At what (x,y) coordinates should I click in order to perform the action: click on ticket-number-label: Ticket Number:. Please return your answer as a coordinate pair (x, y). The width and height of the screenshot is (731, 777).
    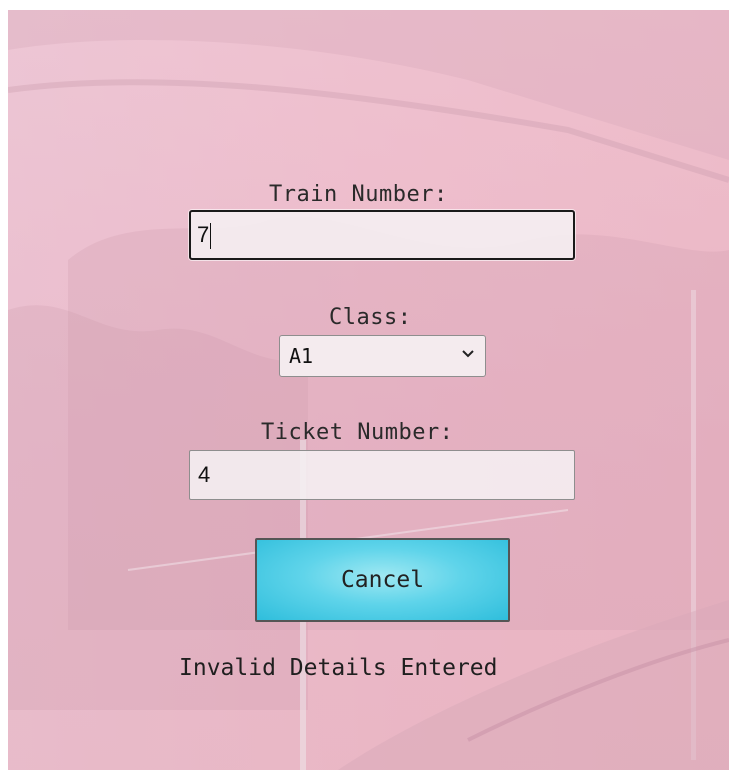
    Looking at the image, I should click on (357, 432).